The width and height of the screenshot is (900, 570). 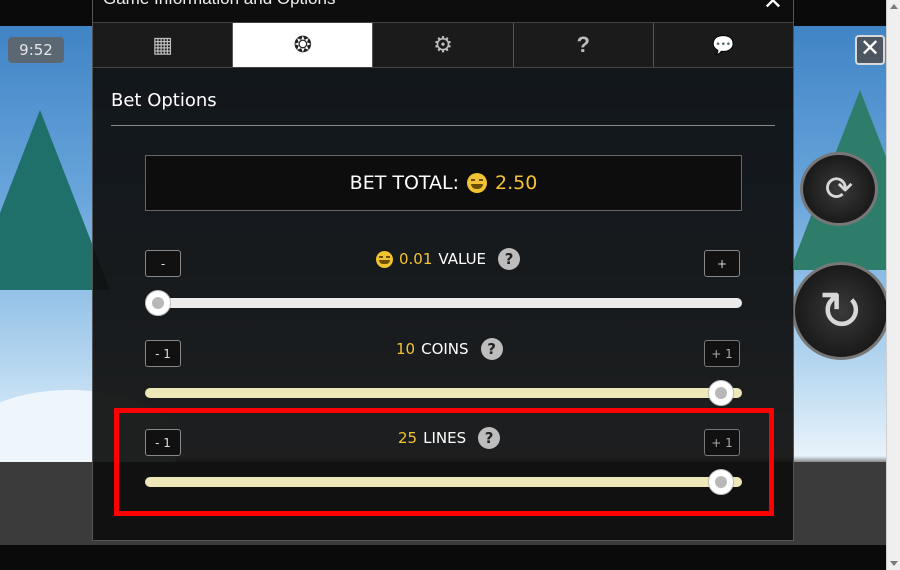 I want to click on clock: 9:52, so click(x=36, y=50).